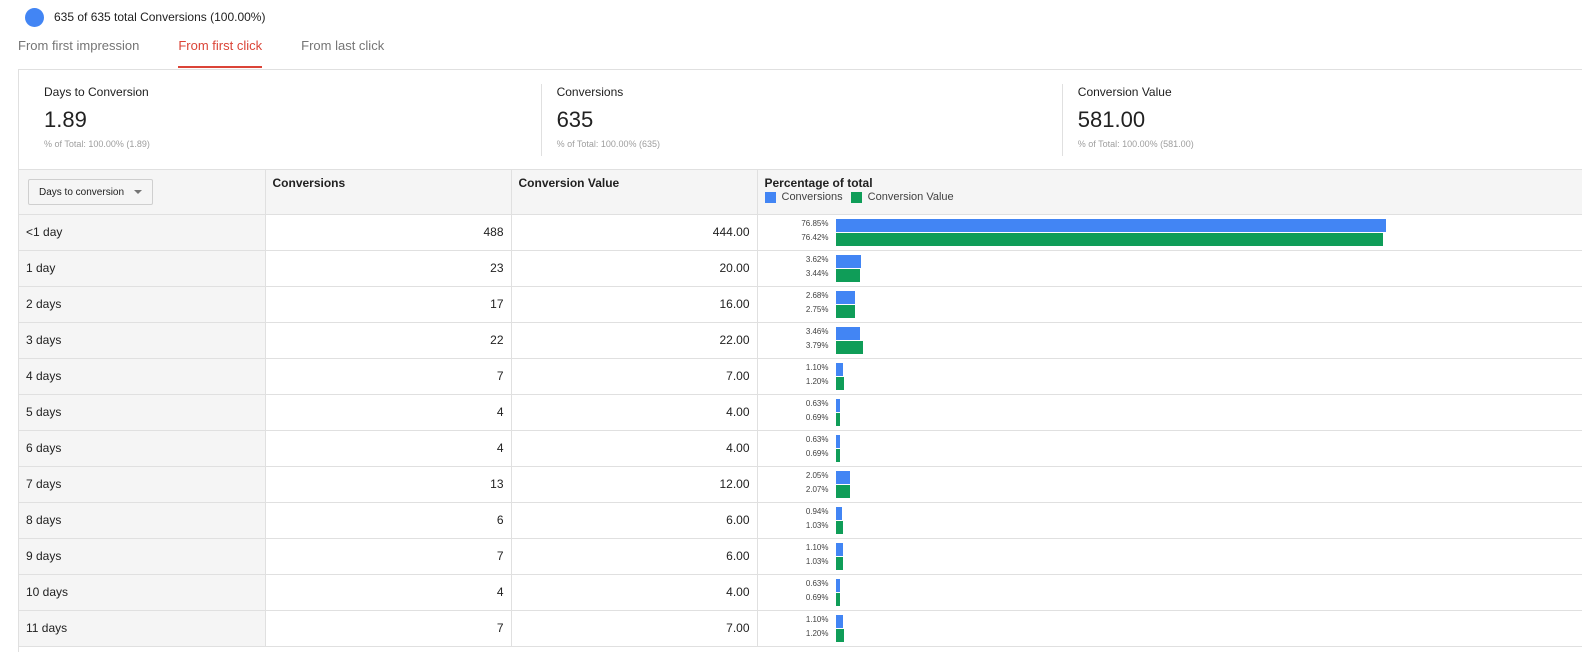  I want to click on cell-conversions: 22, so click(388, 340).